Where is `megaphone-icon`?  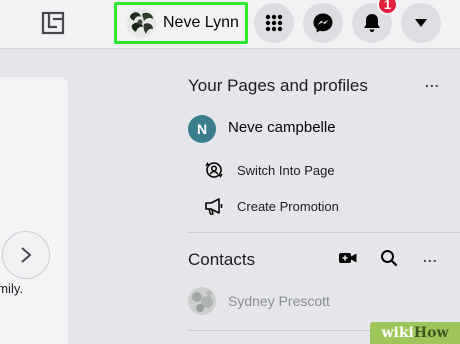
megaphone-icon is located at coordinates (214, 206).